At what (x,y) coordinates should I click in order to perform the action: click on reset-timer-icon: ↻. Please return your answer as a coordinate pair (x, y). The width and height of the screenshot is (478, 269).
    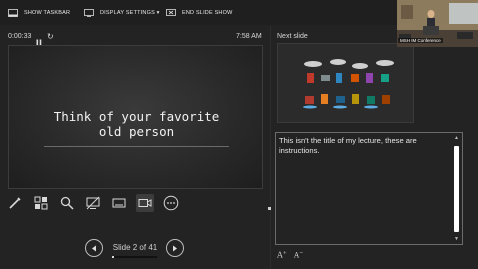
    Looking at the image, I should click on (50, 36).